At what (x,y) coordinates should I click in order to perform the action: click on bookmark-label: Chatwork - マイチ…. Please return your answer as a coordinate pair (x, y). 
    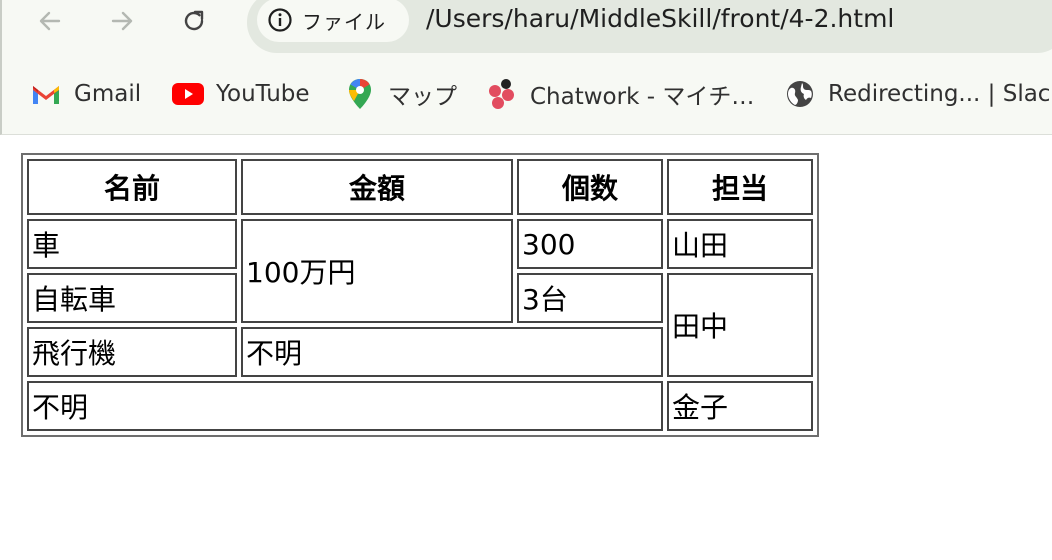
    Looking at the image, I should click on (642, 97).